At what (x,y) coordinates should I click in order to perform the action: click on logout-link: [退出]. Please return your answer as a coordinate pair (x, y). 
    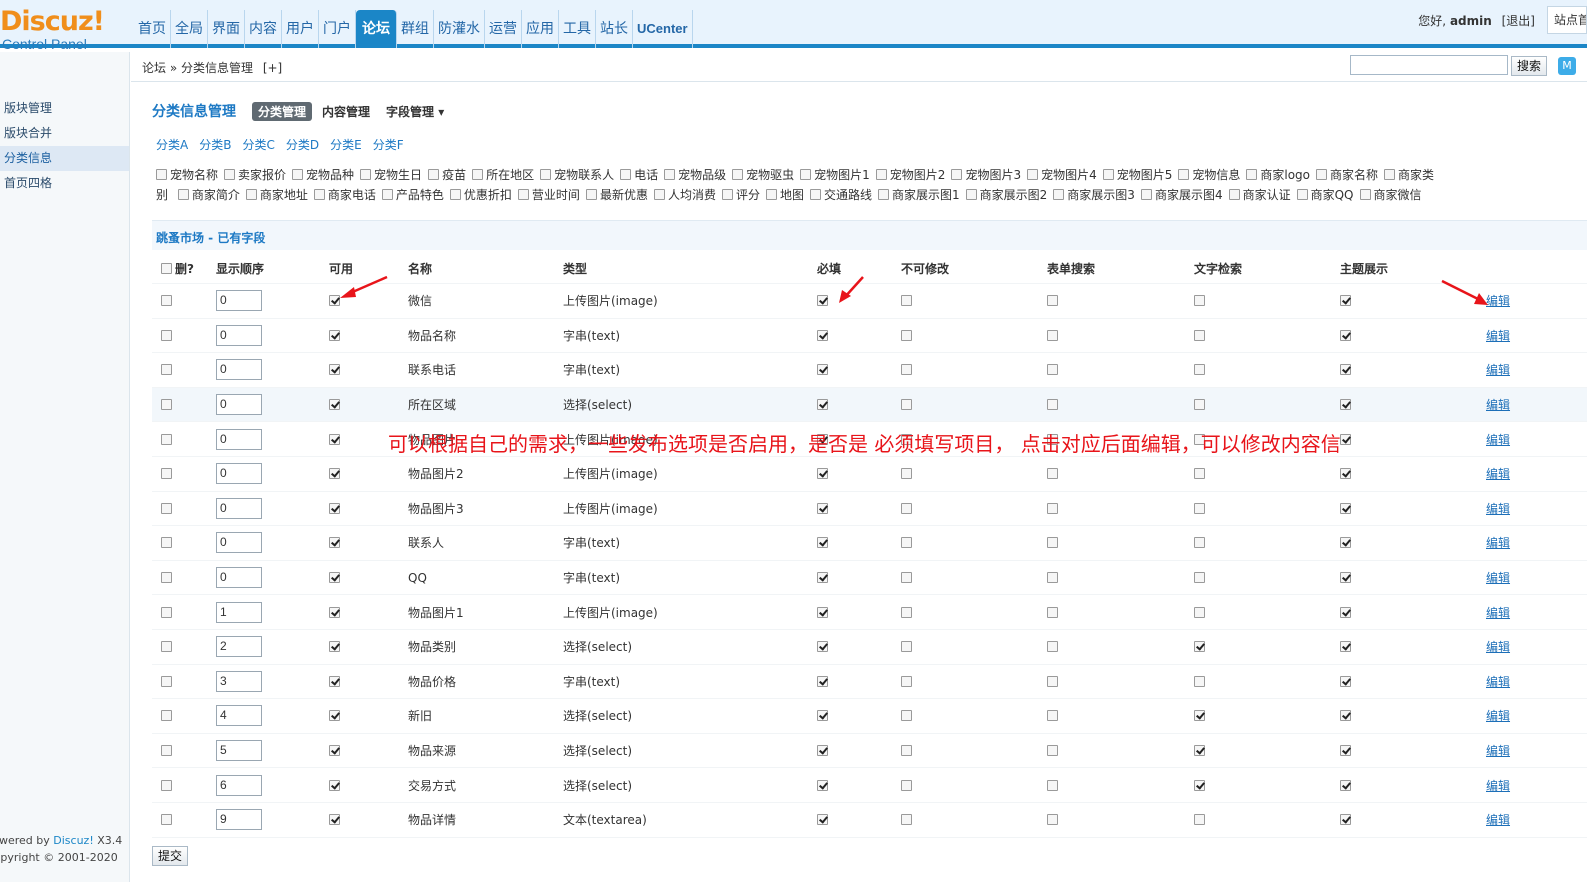
    Looking at the image, I should click on (1518, 21).